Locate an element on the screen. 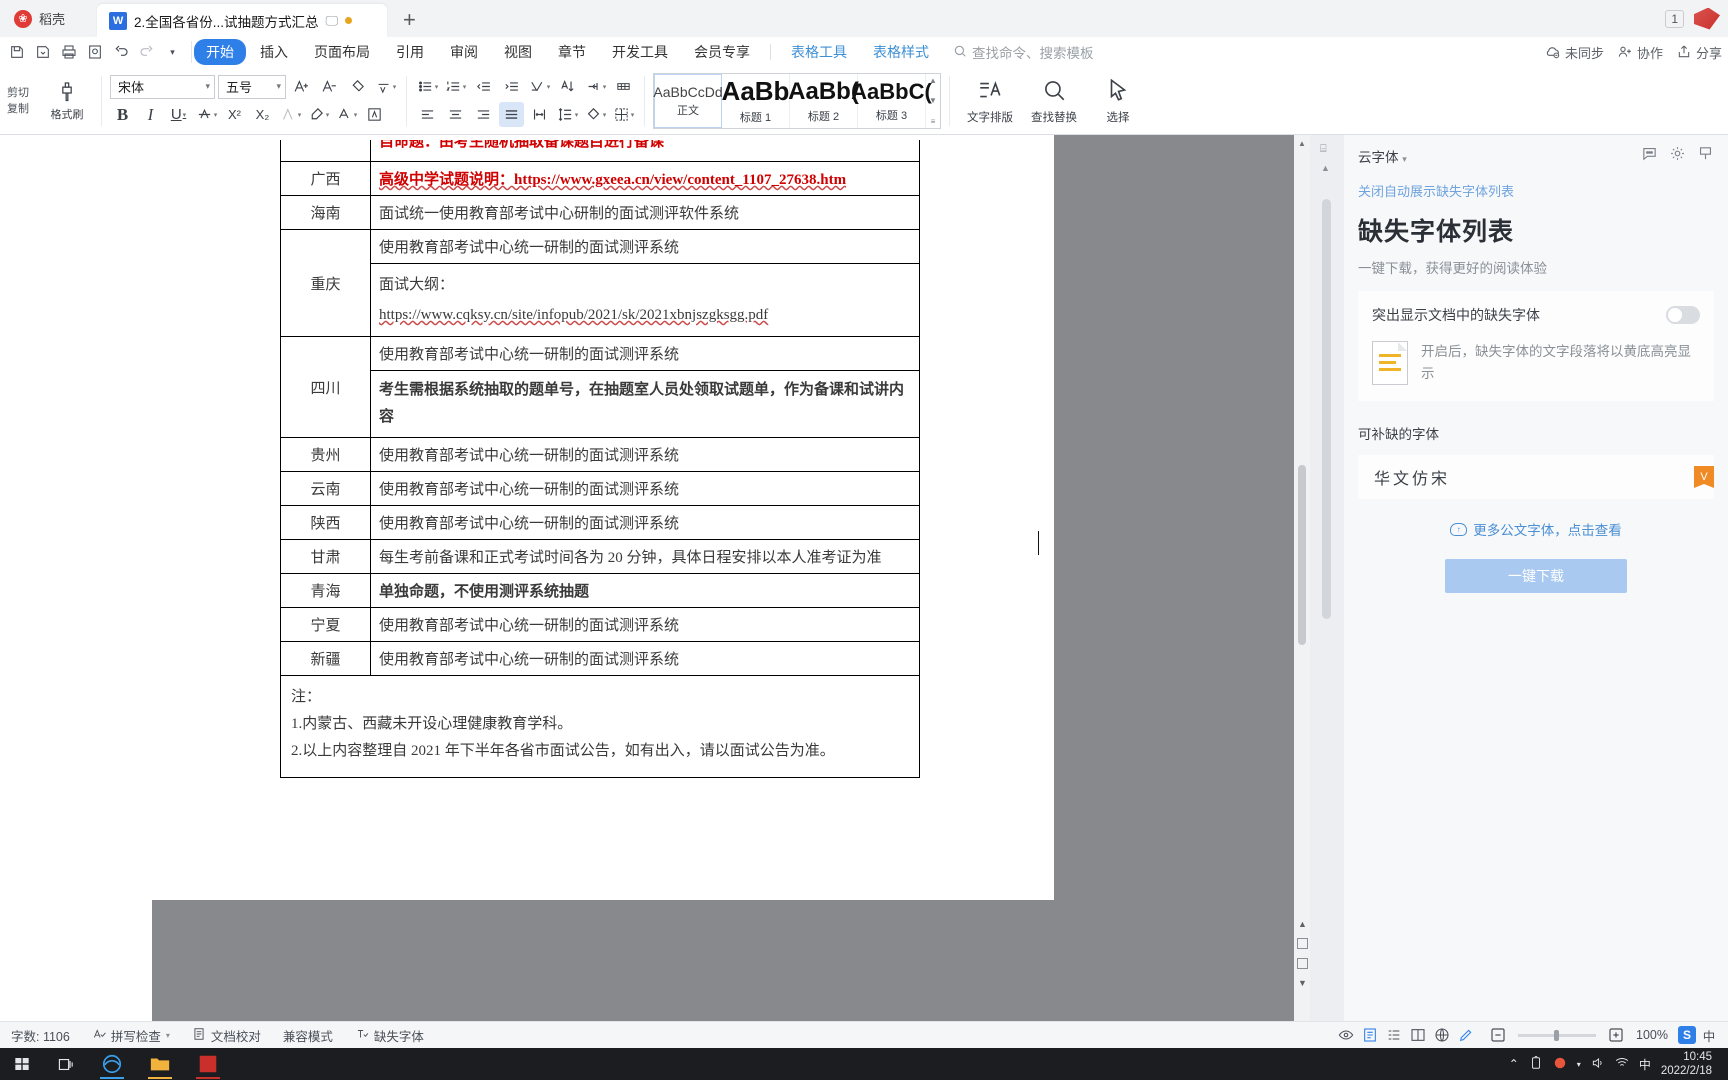 This screenshot has width=1728, height=1080. screen-icon: 🖵 is located at coordinates (332, 21).